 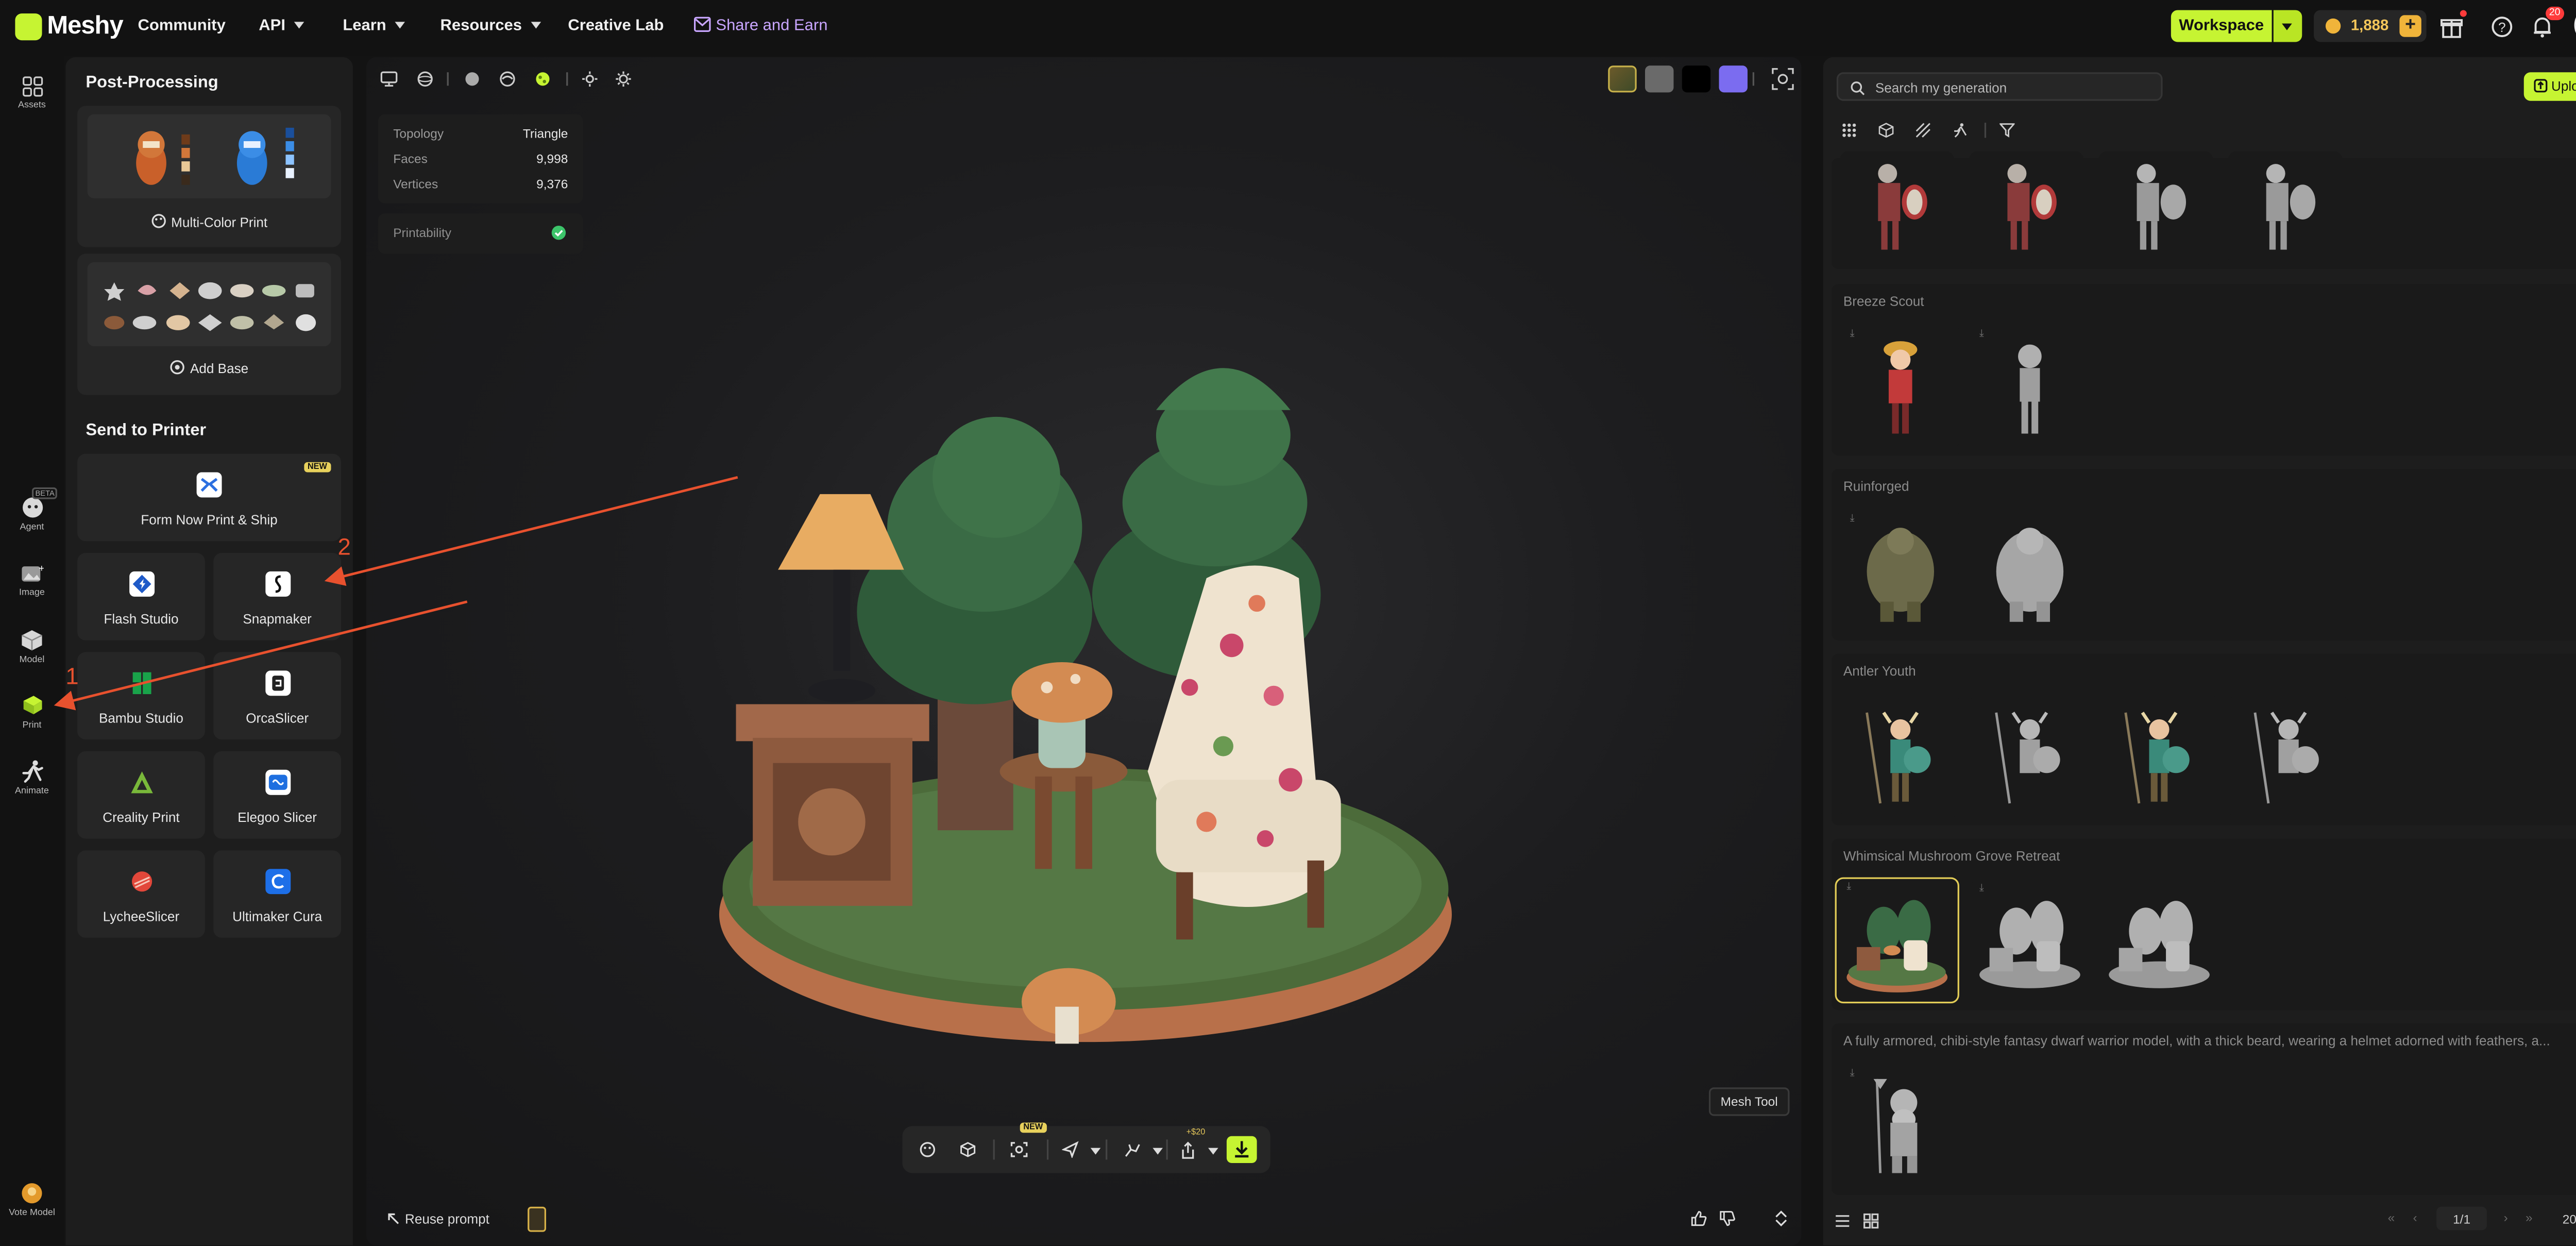 I want to click on annotation-label-1: 1, so click(x=72, y=675).